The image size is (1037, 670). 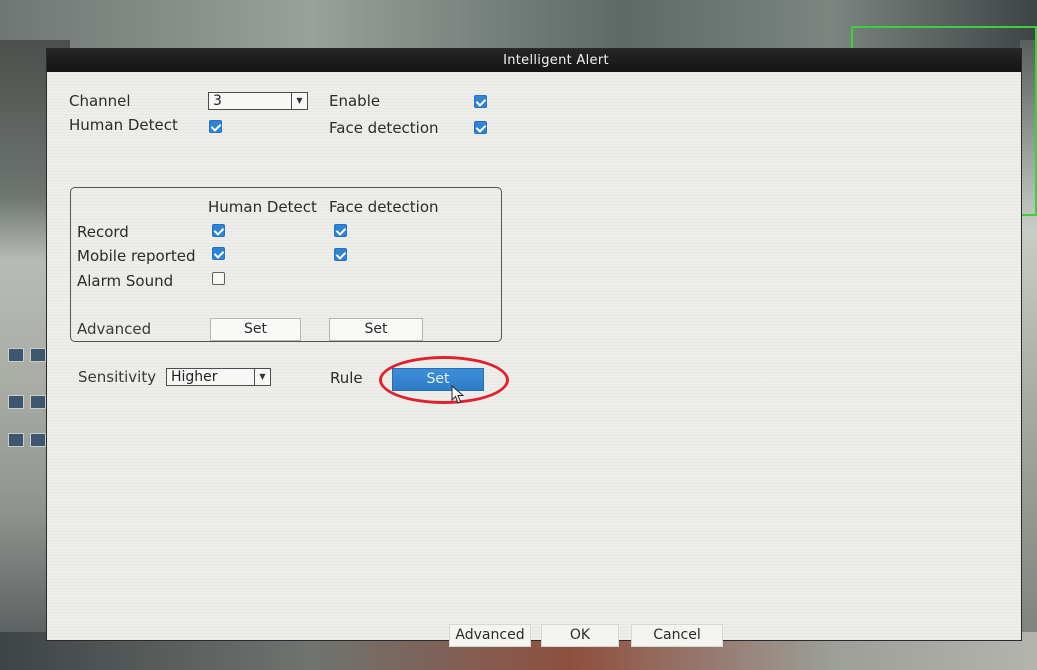 What do you see at coordinates (218, 278) in the screenshot?
I see `alarm-sound-human-checkbox` at bounding box center [218, 278].